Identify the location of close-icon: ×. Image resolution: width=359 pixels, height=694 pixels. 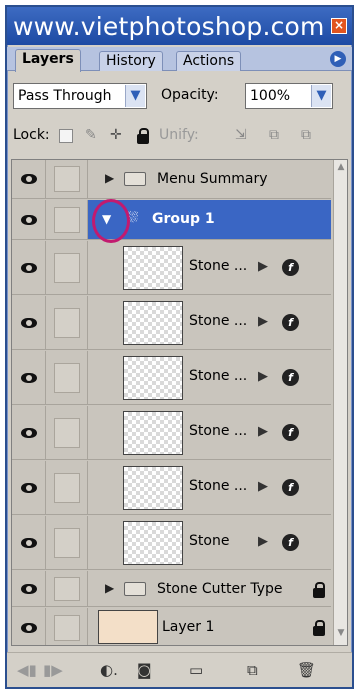
(339, 26).